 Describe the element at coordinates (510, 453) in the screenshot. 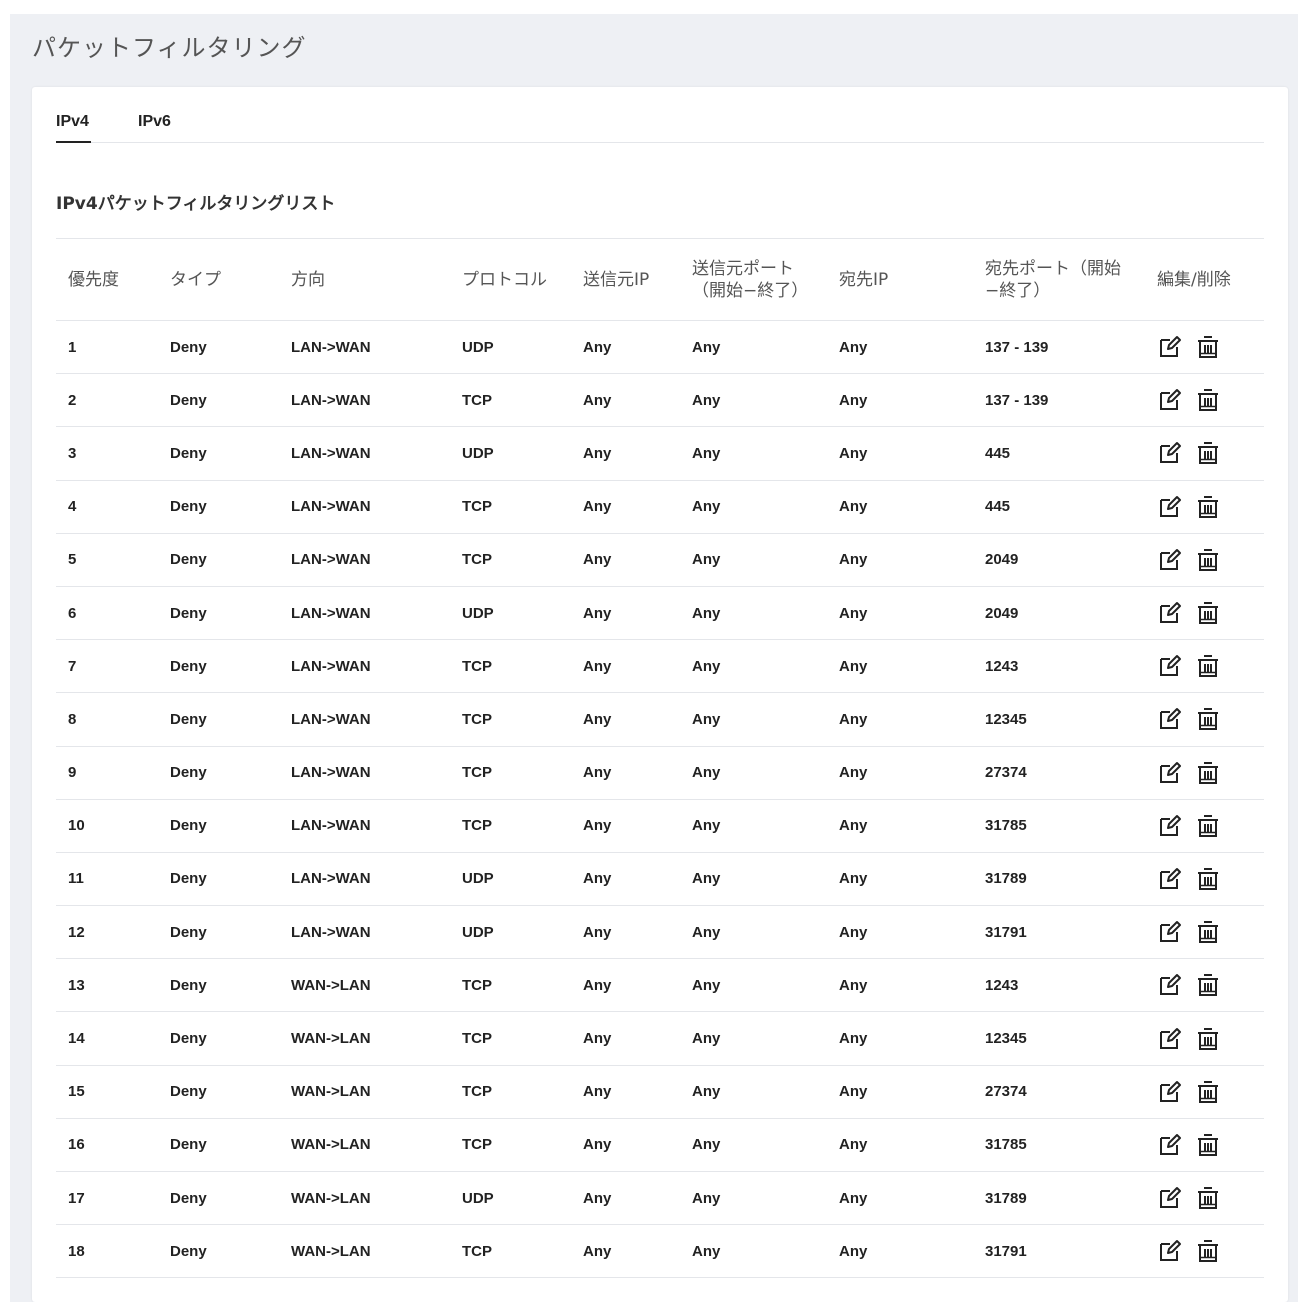

I see `cell-protocol: UDP` at that location.